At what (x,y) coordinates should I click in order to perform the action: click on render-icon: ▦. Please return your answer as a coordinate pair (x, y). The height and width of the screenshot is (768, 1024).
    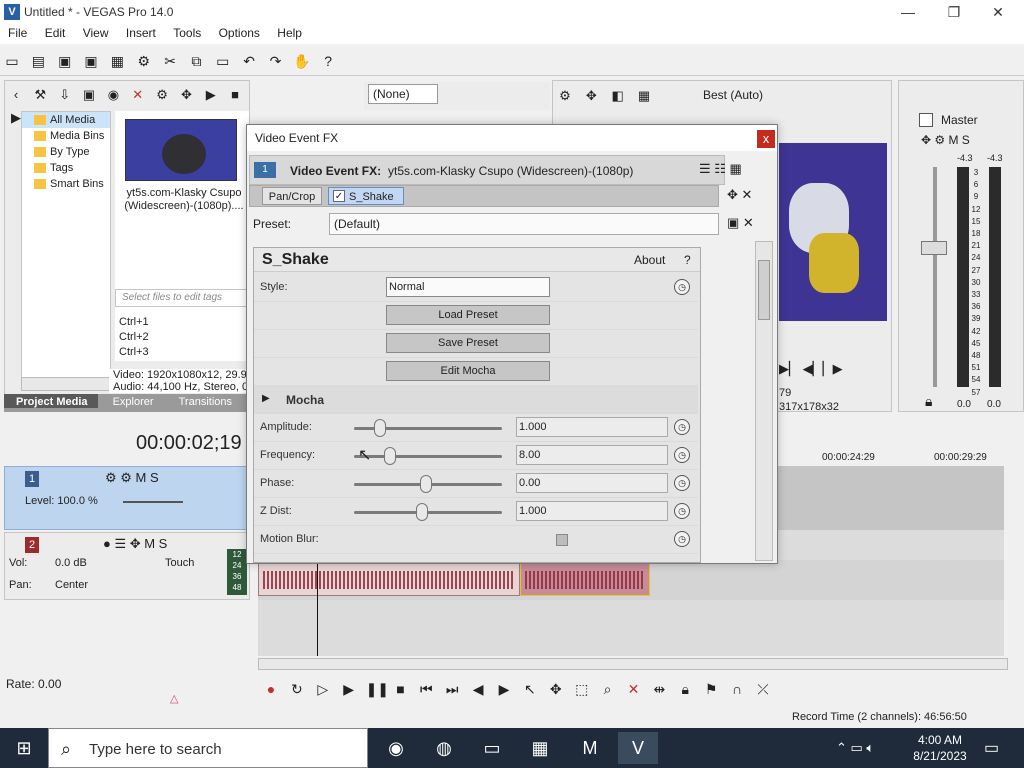
    Looking at the image, I should click on (117, 61).